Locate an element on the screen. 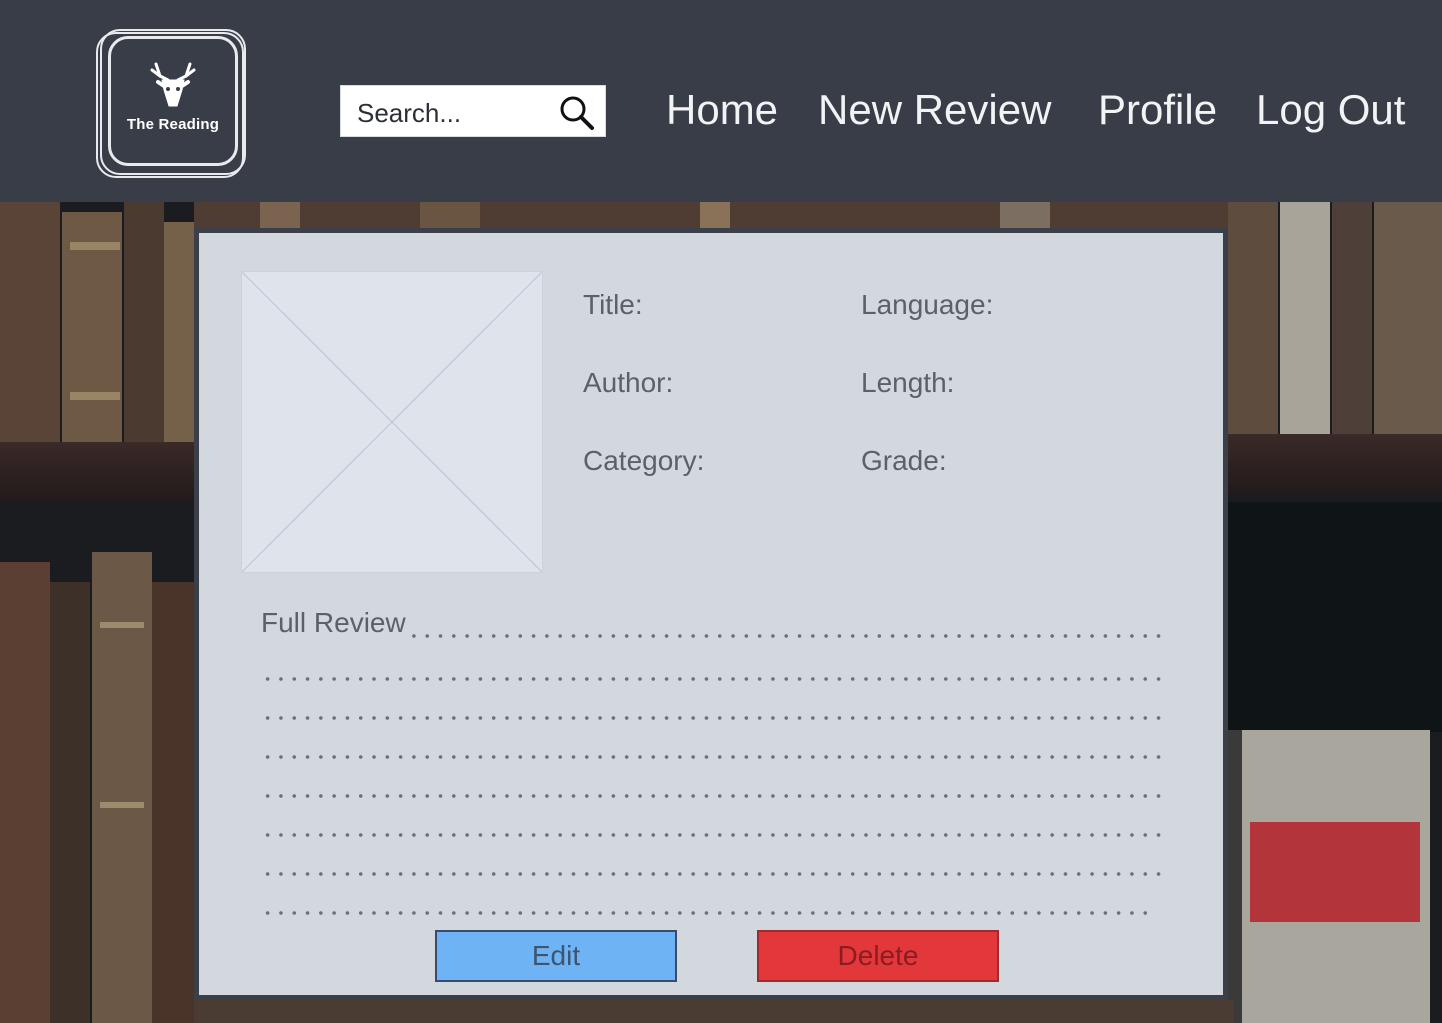 This screenshot has width=1442, height=1023. field-author-label: Author: is located at coordinates (628, 382).